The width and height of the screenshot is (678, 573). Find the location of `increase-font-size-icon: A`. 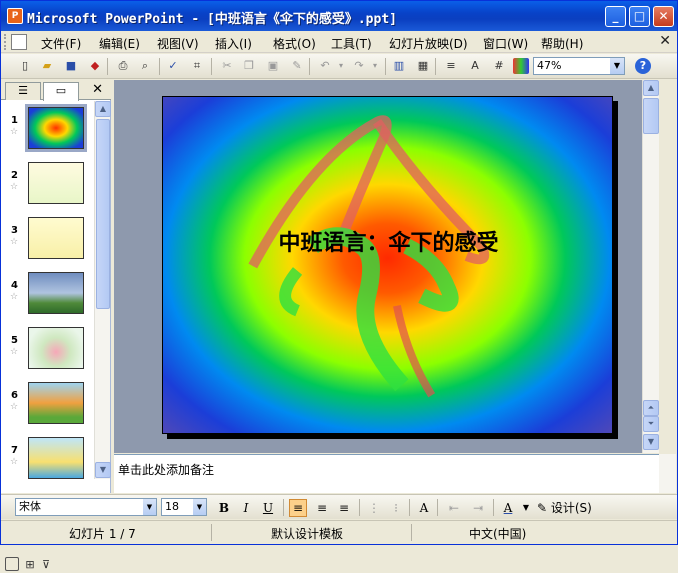

increase-font-size-icon: A is located at coordinates (424, 508).